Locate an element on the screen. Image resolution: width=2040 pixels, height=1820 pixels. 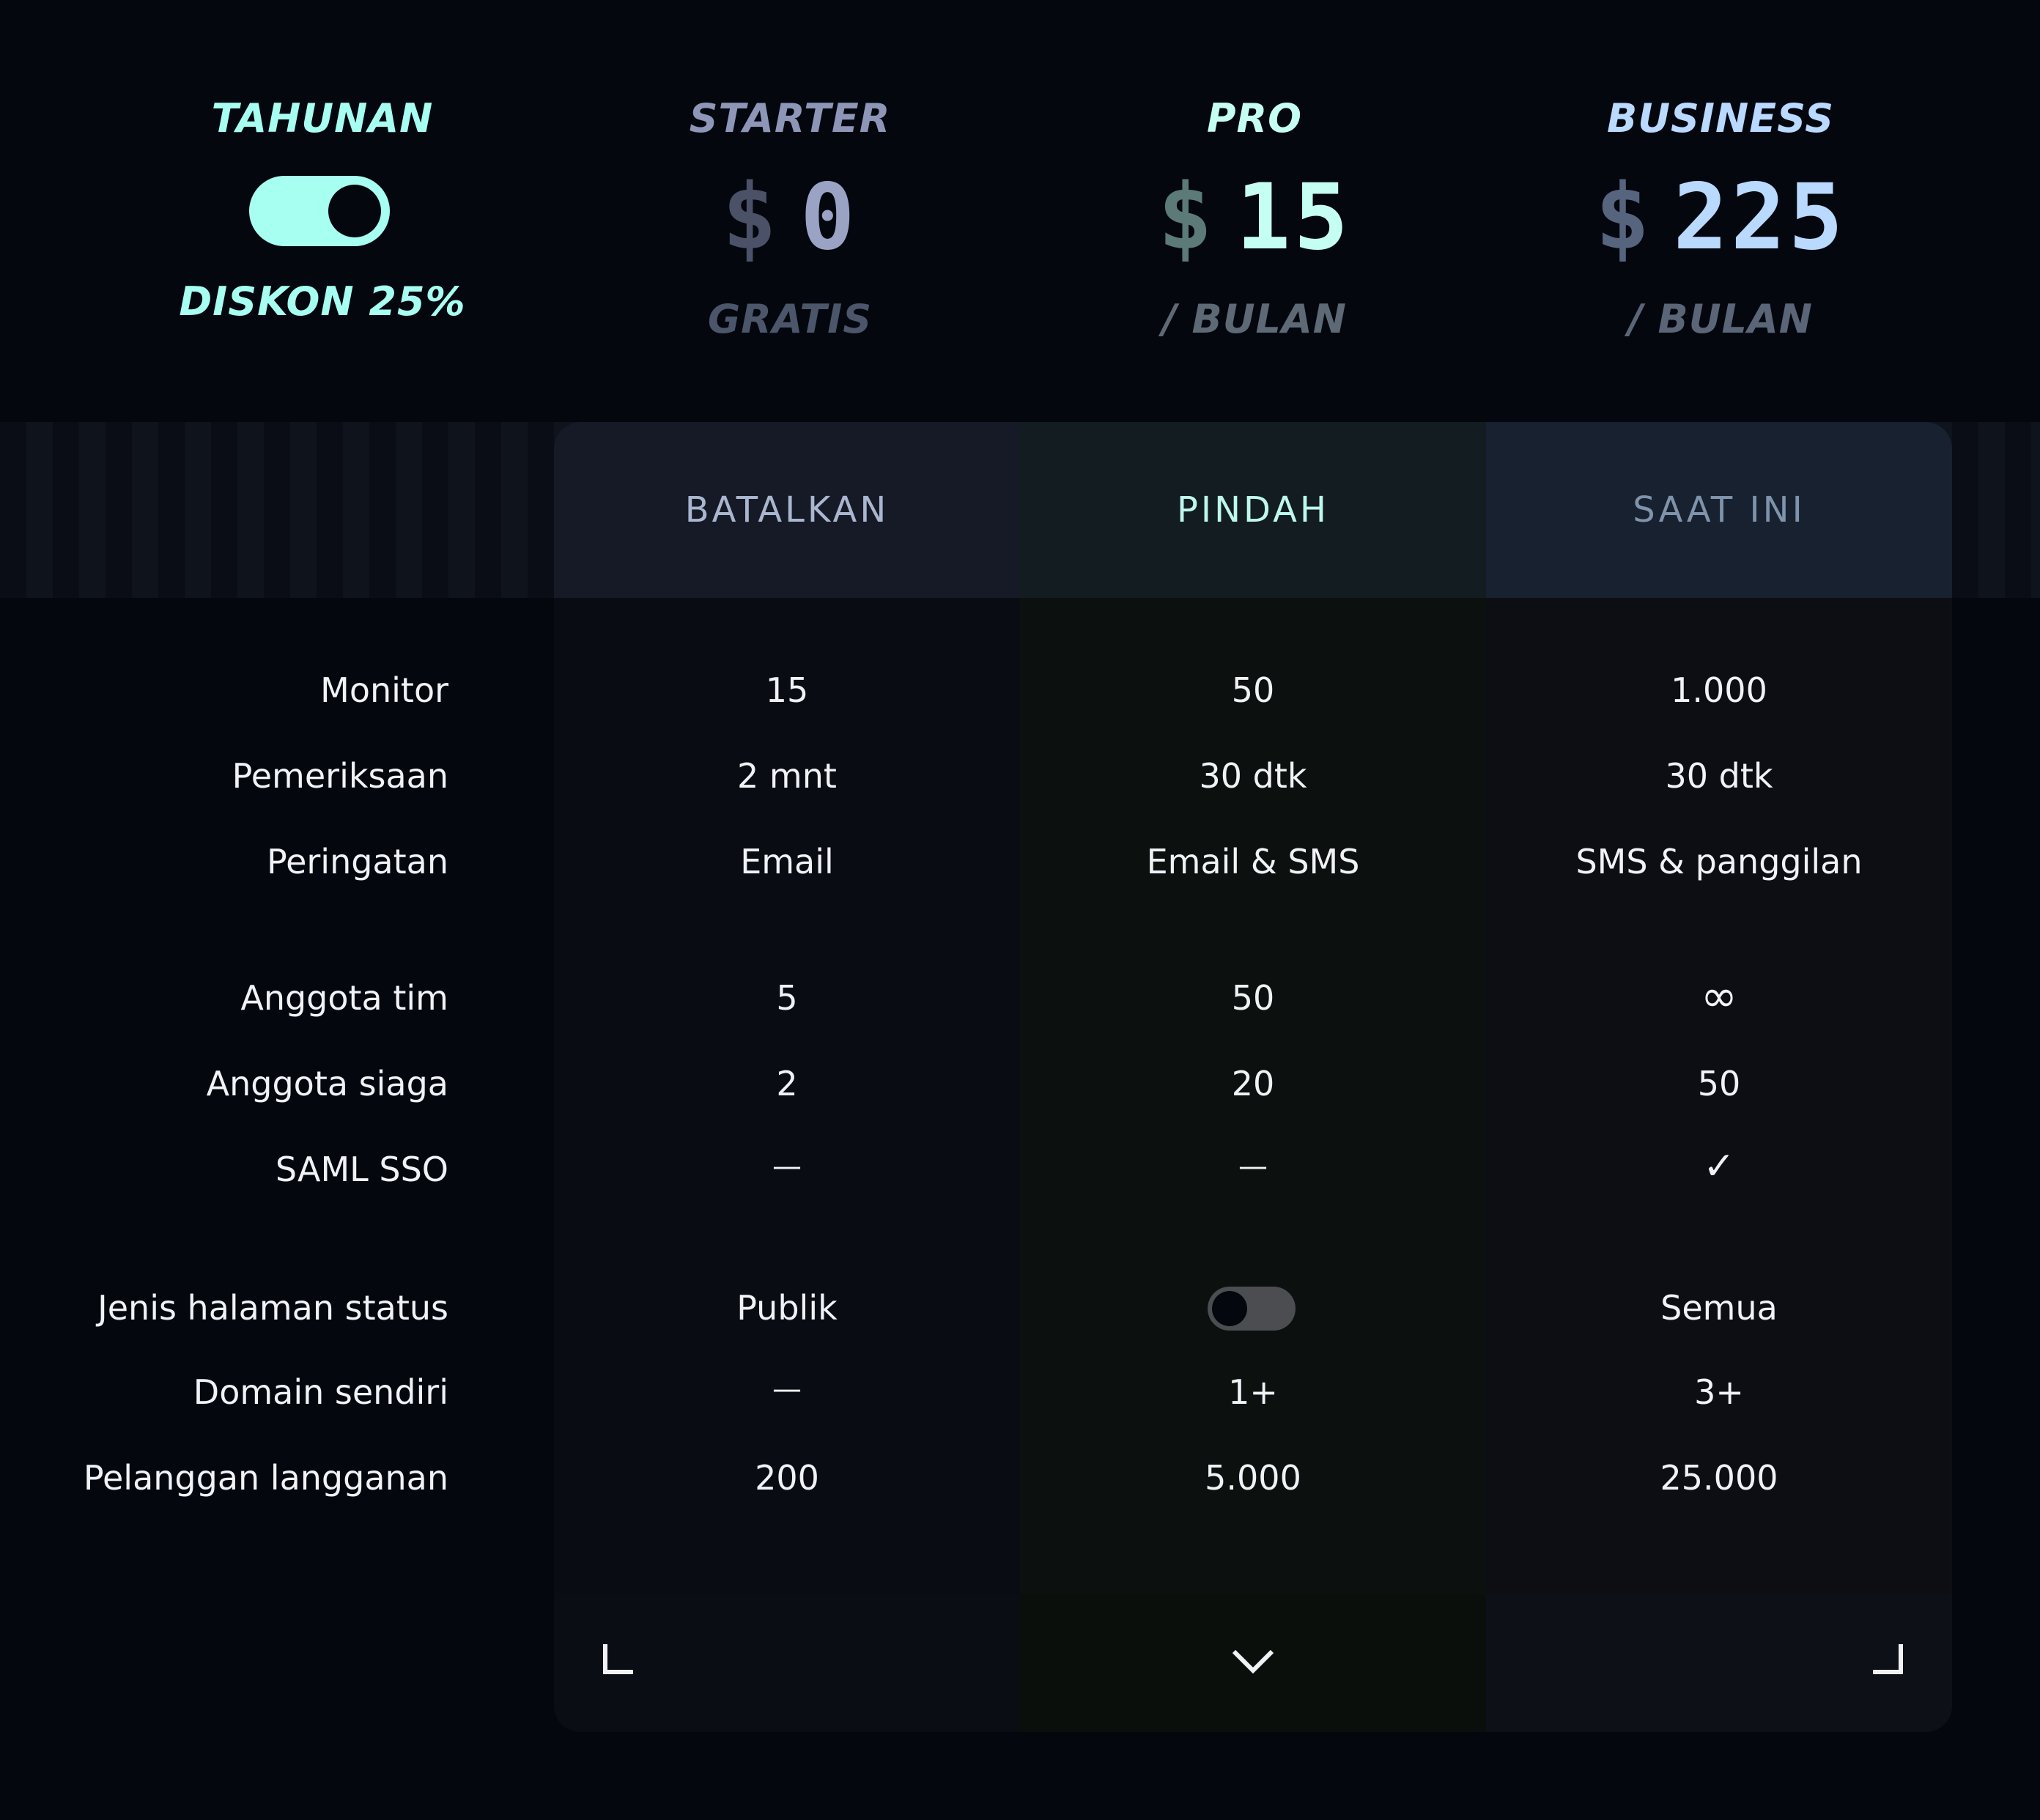
cell-pro-alerts: Email & SMS is located at coordinates (1253, 862).